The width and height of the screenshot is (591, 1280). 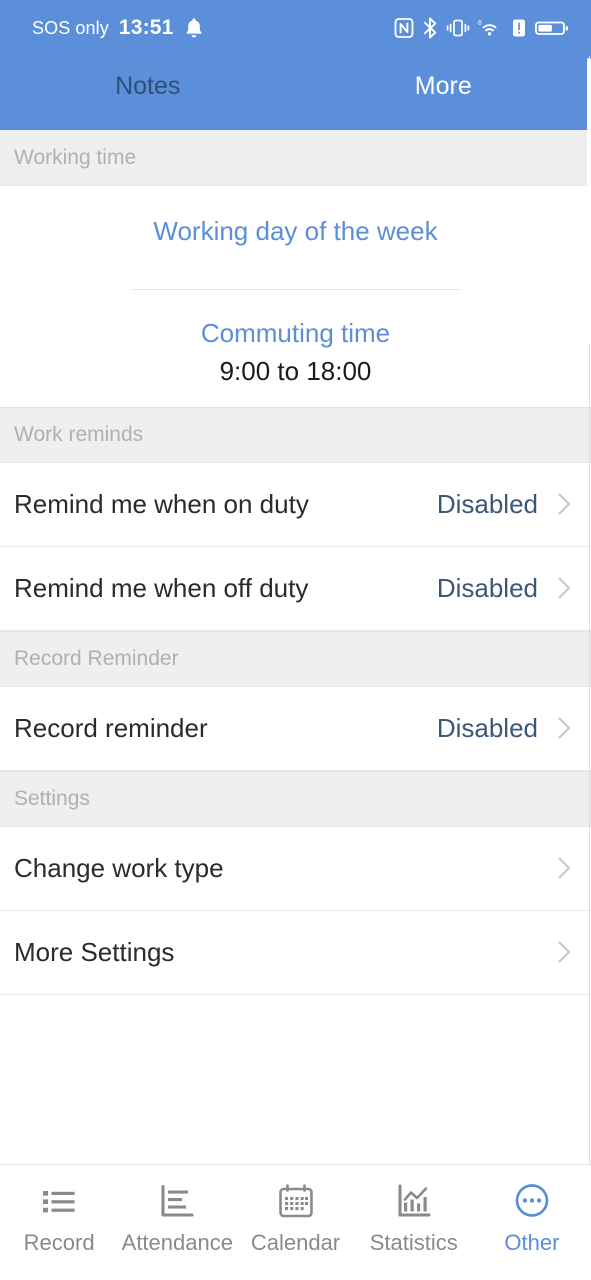 I want to click on working-day-of-week-link: Working day of the week, so click(x=295, y=227).